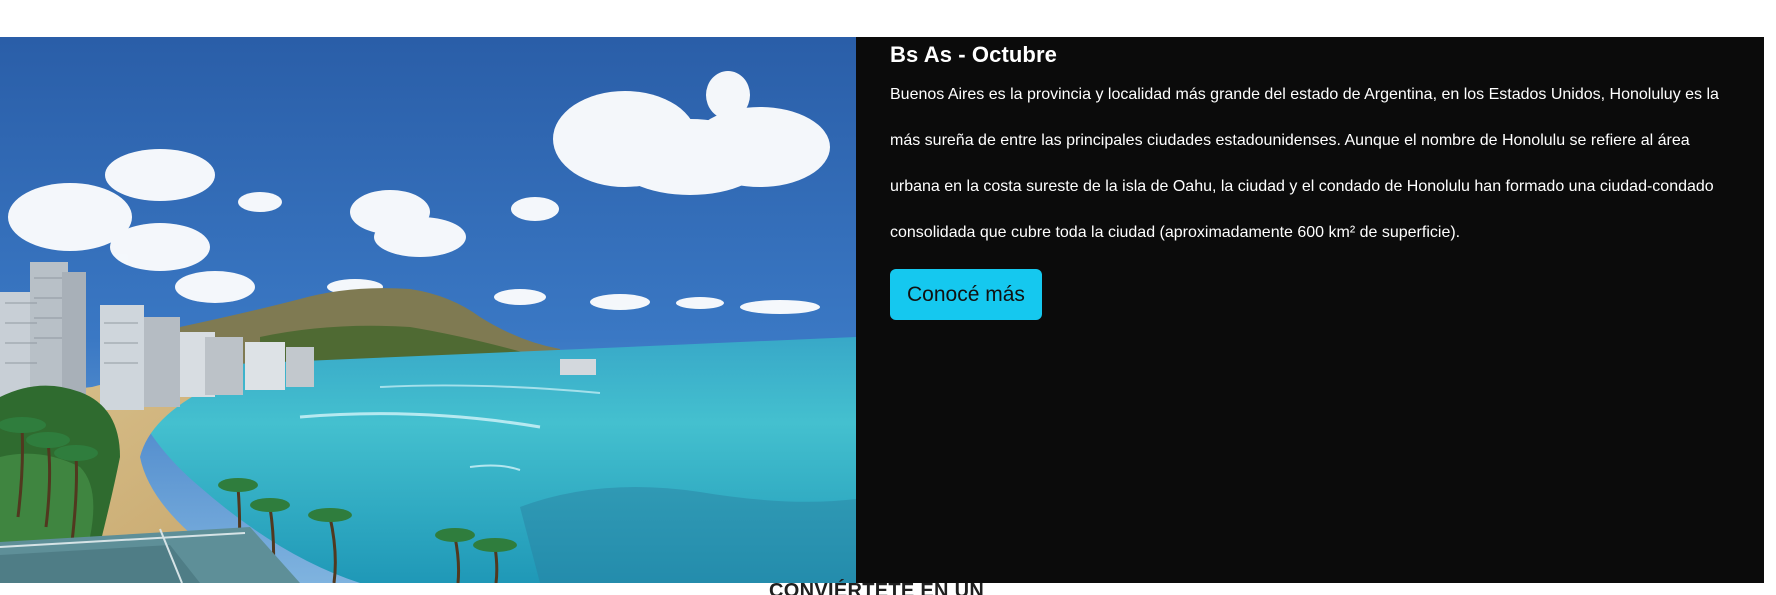 The image size is (1776, 595). What do you see at coordinates (966, 294) in the screenshot?
I see `conoce-mas-button: Conocé más` at bounding box center [966, 294].